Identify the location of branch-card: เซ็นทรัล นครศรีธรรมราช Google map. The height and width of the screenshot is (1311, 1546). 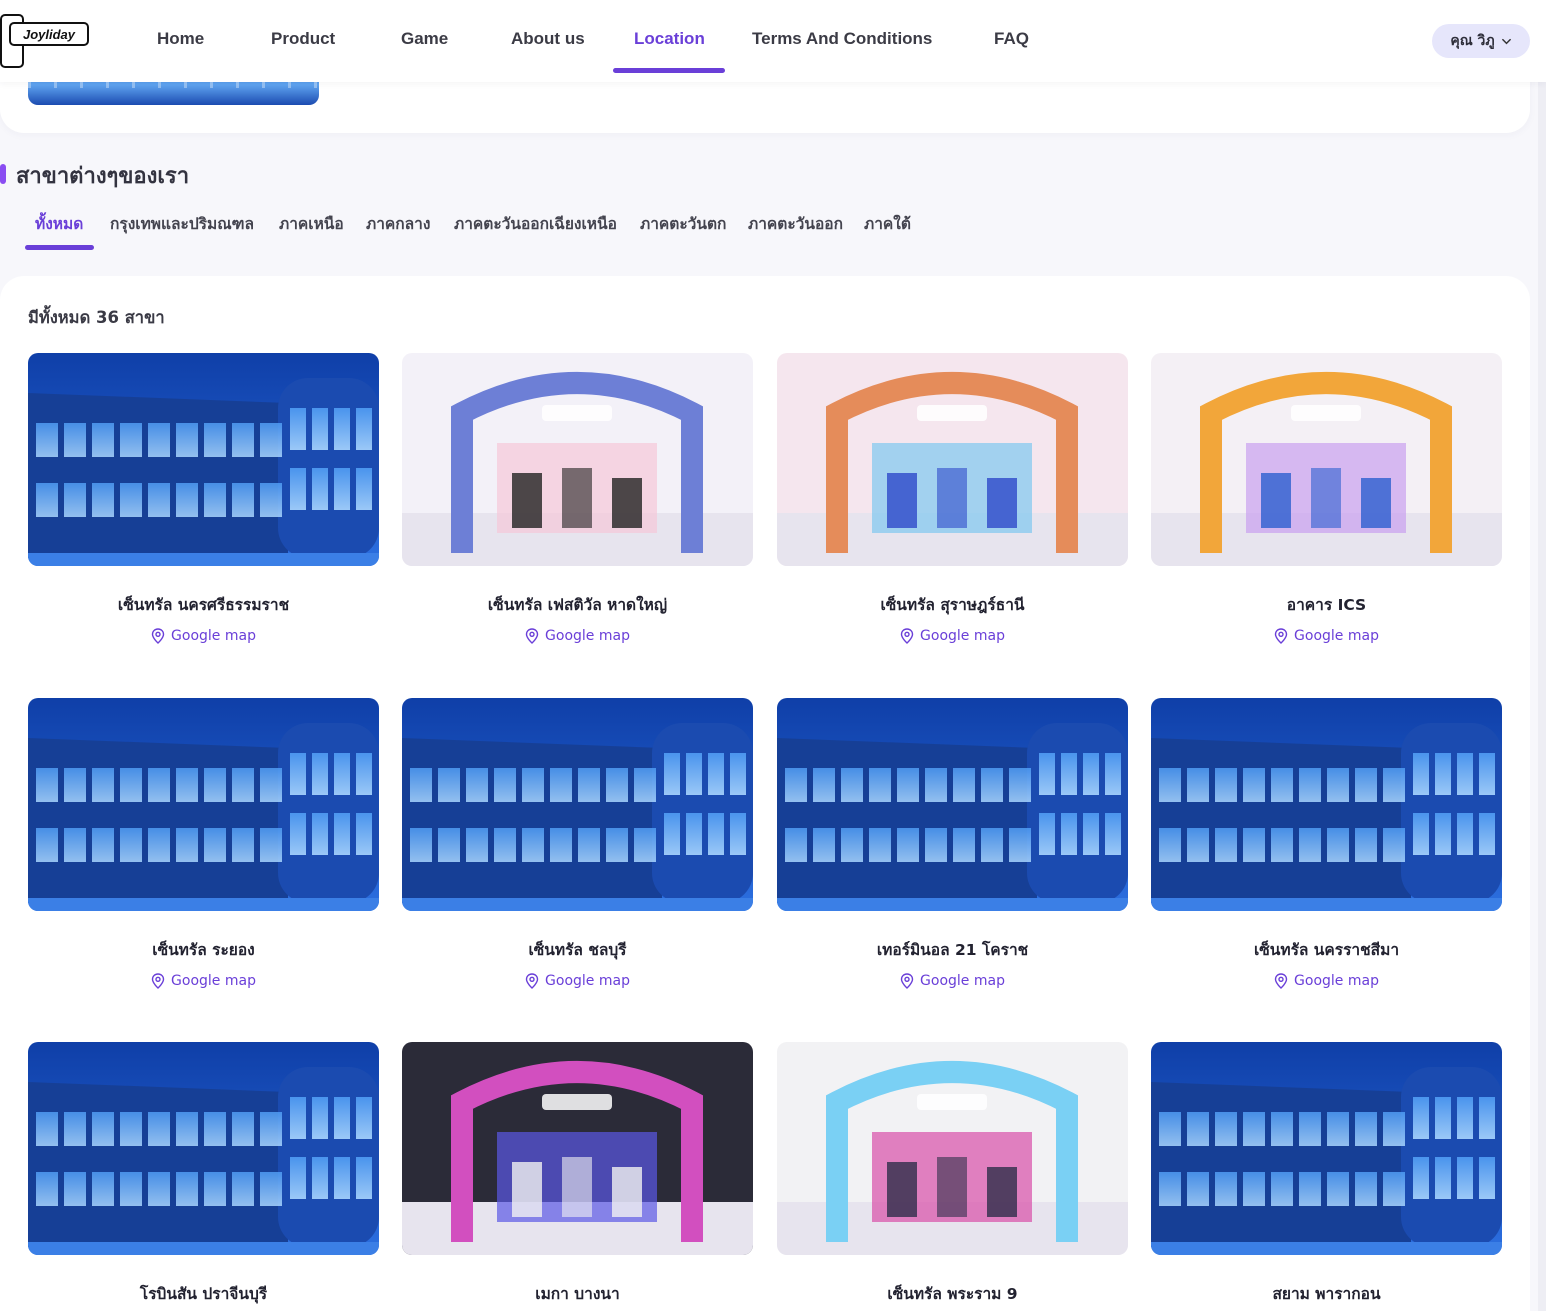
(203, 513).